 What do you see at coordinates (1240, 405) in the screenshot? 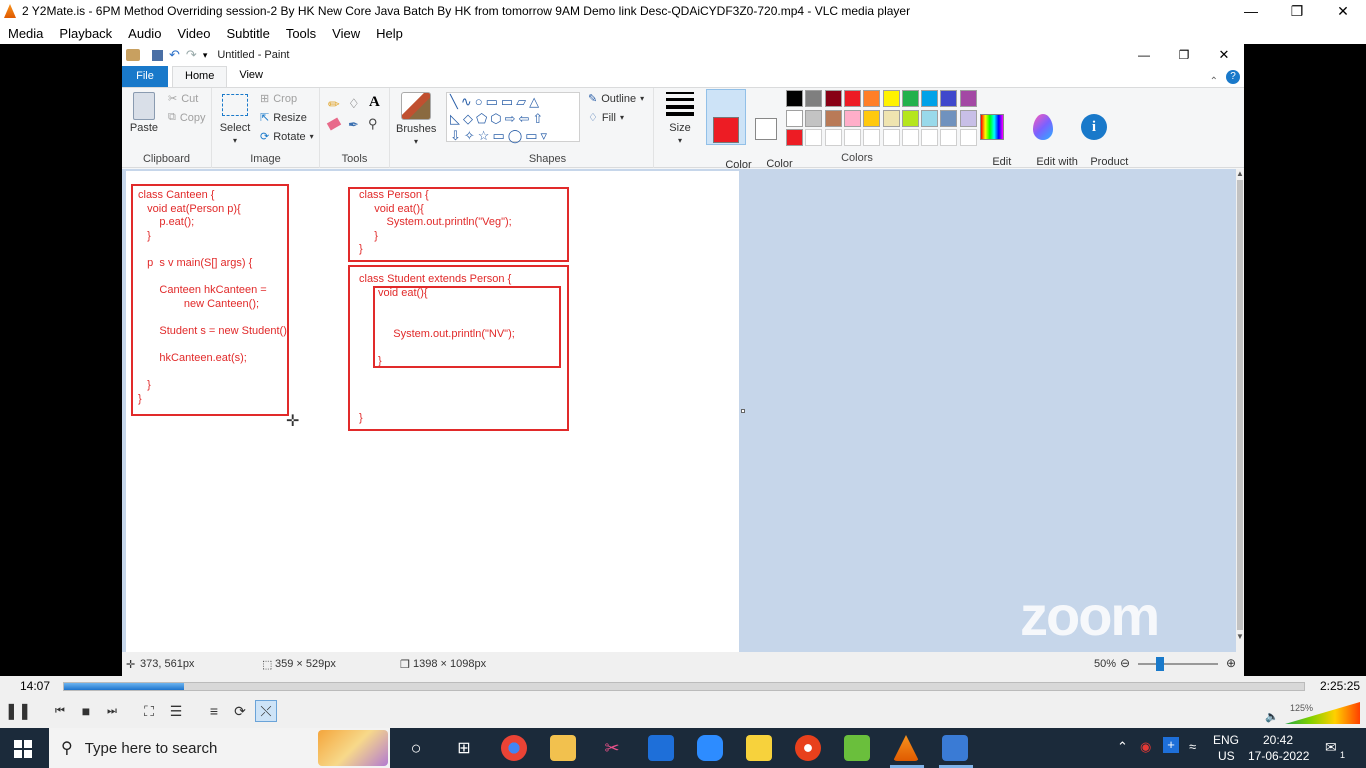
I see `scroll-thumb` at bounding box center [1240, 405].